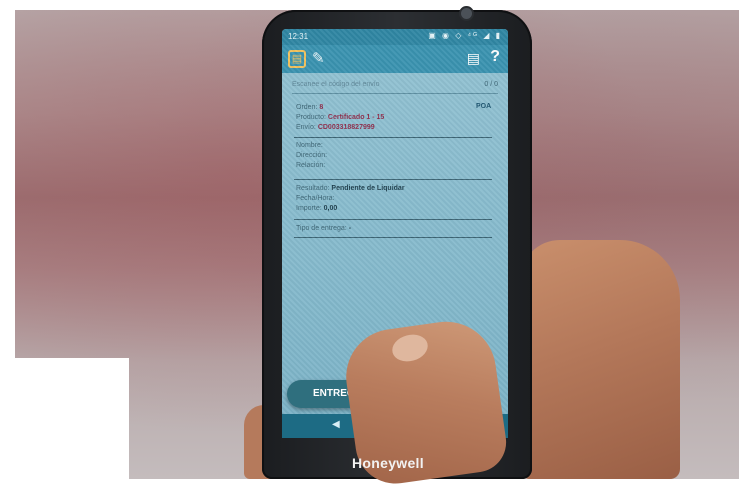 The width and height of the screenshot is (739, 489). Describe the element at coordinates (321, 107) in the screenshot. I see `orden-value: 8` at that location.